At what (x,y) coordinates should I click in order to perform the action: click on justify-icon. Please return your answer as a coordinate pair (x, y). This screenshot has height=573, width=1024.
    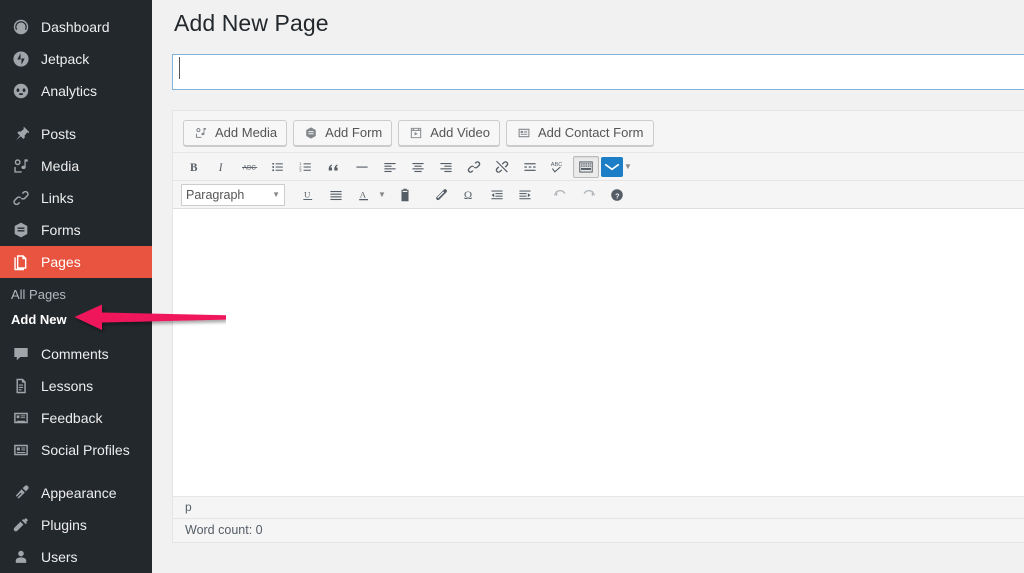
    Looking at the image, I should click on (336, 195).